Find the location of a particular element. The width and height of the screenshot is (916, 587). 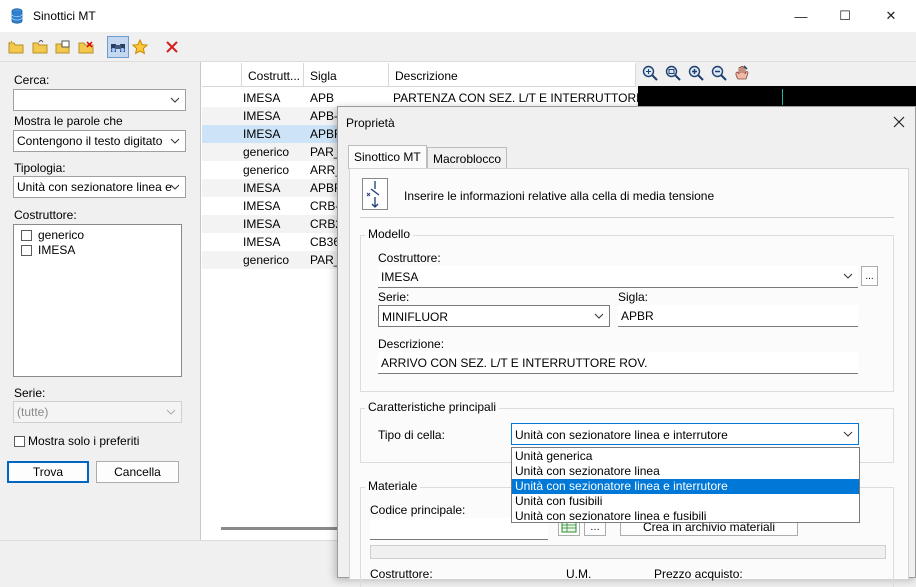

preview-toolbar is located at coordinates (776, 74).